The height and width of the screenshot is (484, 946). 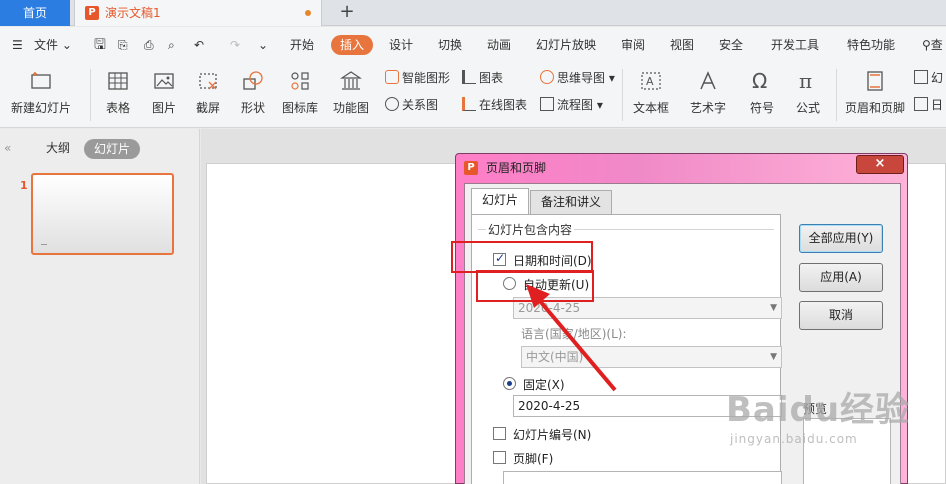 I want to click on art-text-button: 艺术字, so click(x=708, y=95).